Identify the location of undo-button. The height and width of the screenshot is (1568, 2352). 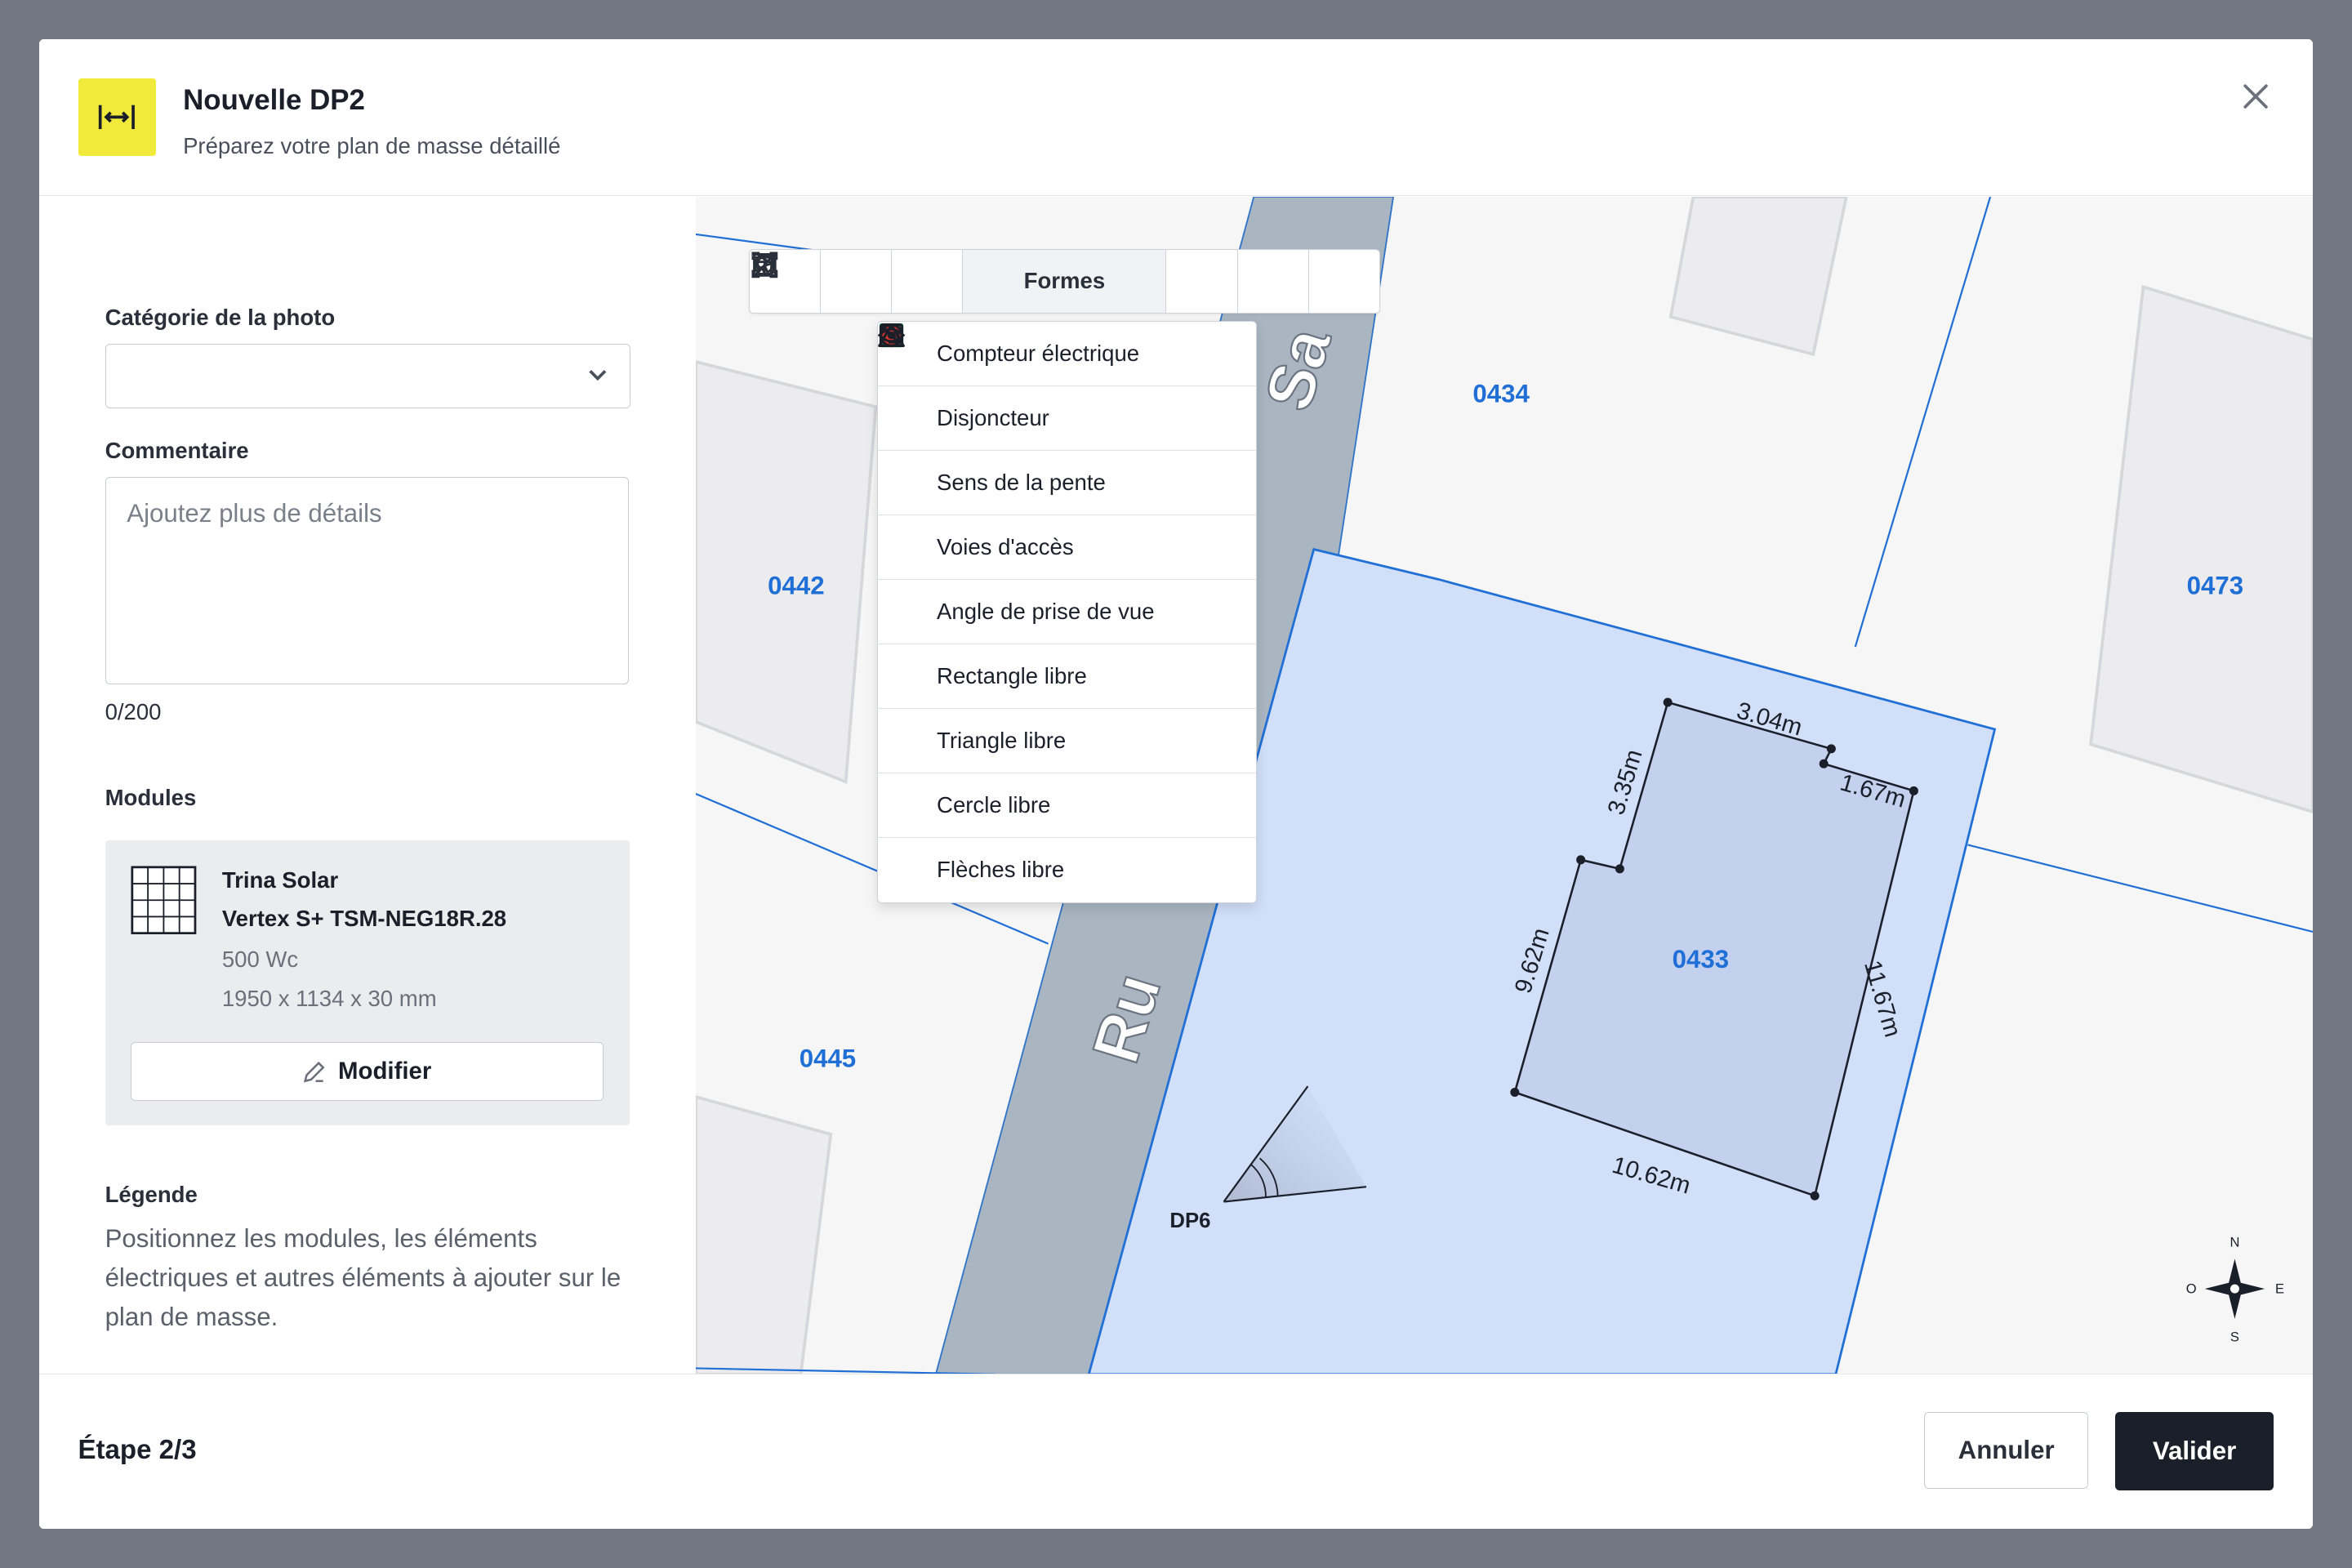
(1031, 281).